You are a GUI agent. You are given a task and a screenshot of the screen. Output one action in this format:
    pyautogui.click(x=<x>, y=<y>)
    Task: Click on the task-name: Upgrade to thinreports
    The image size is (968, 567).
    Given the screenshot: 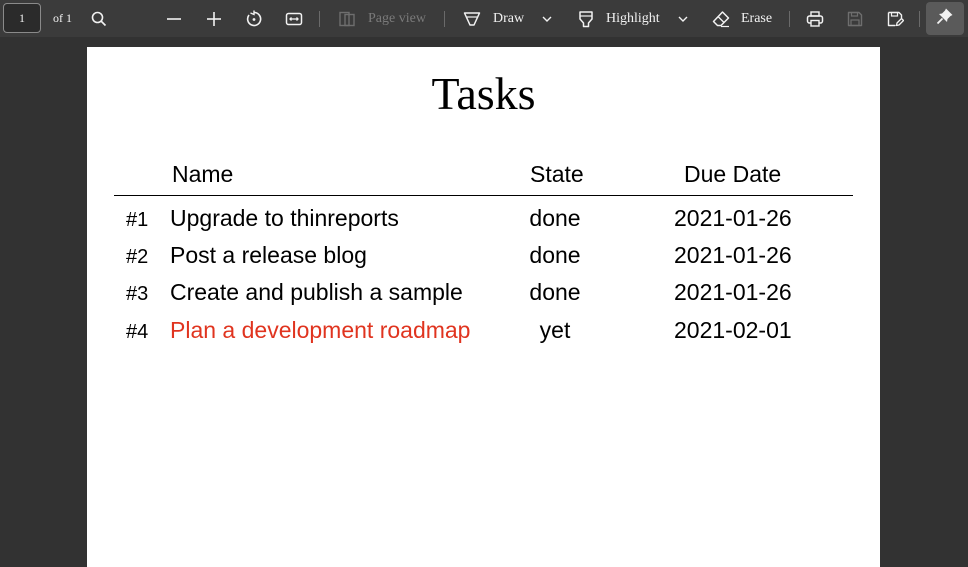 What is the action you would take?
    pyautogui.click(x=284, y=218)
    